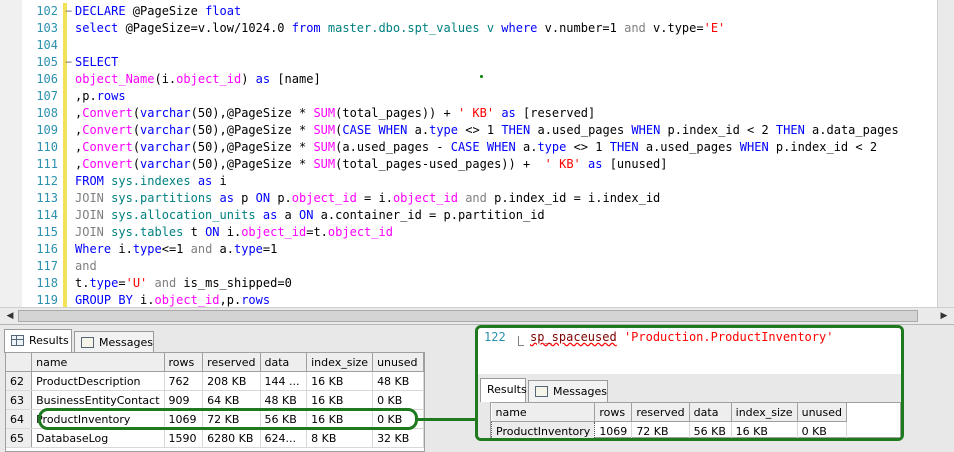 The image size is (954, 452). What do you see at coordinates (468, 316) in the screenshot?
I see `scroll-thumb` at bounding box center [468, 316].